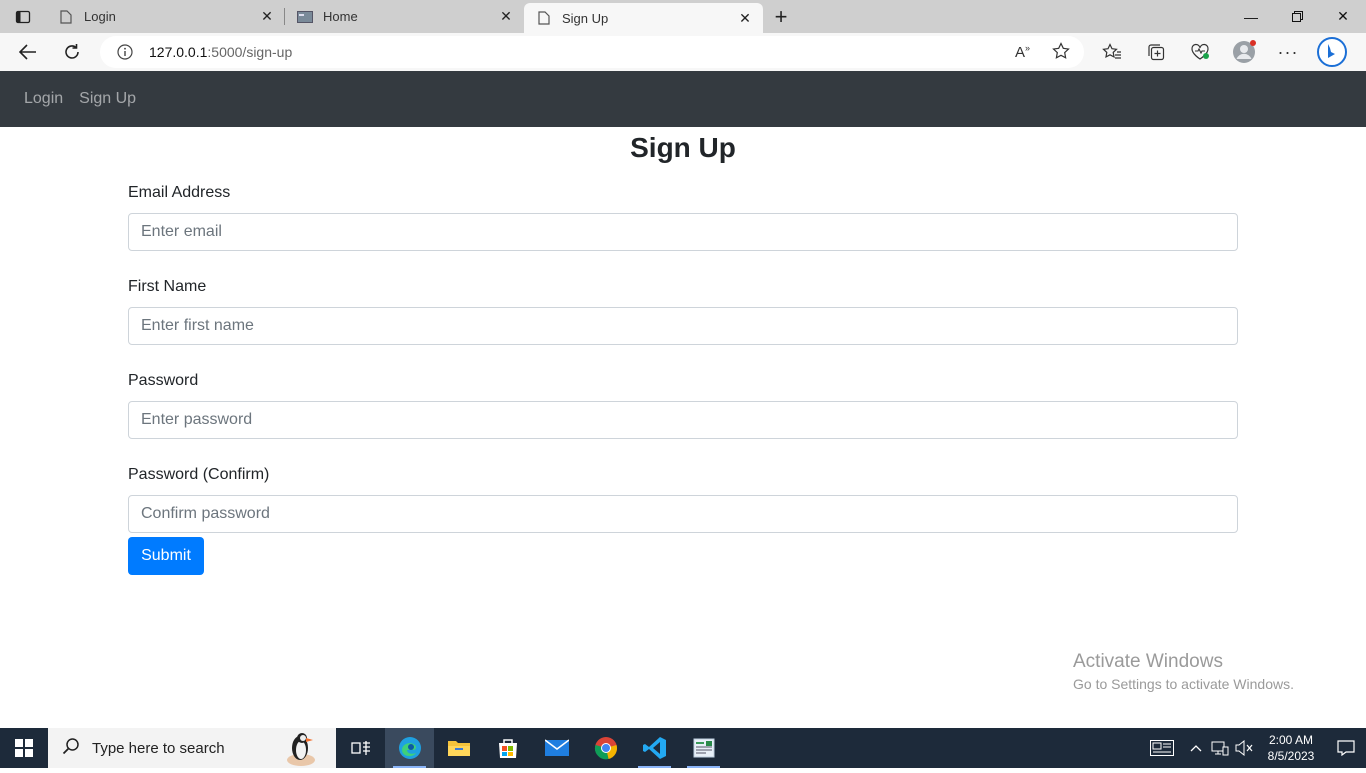 This screenshot has width=1366, height=773. Describe the element at coordinates (507, 748) in the screenshot. I see `microsoft-store-icon` at that location.